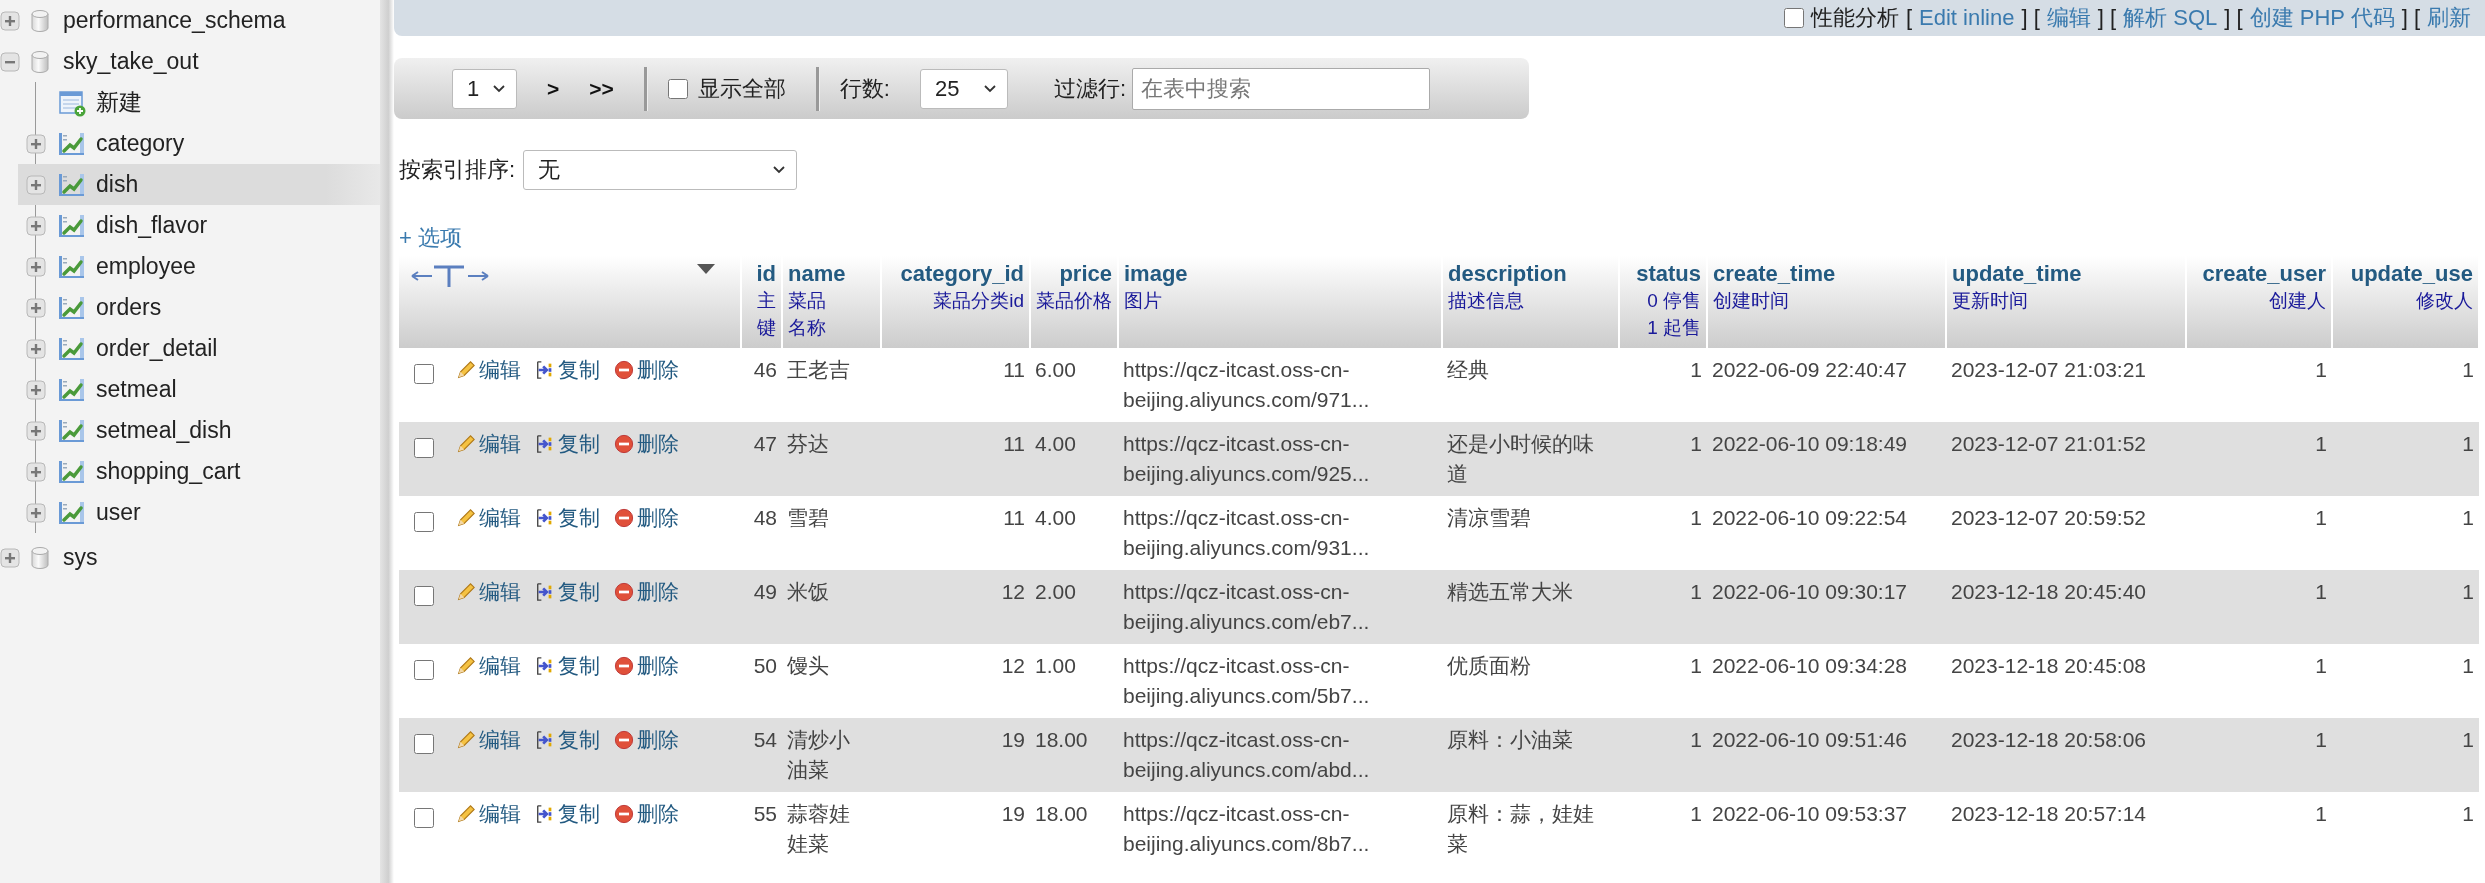  I want to click on sidebar-item: shopping_cart, so click(199, 471).